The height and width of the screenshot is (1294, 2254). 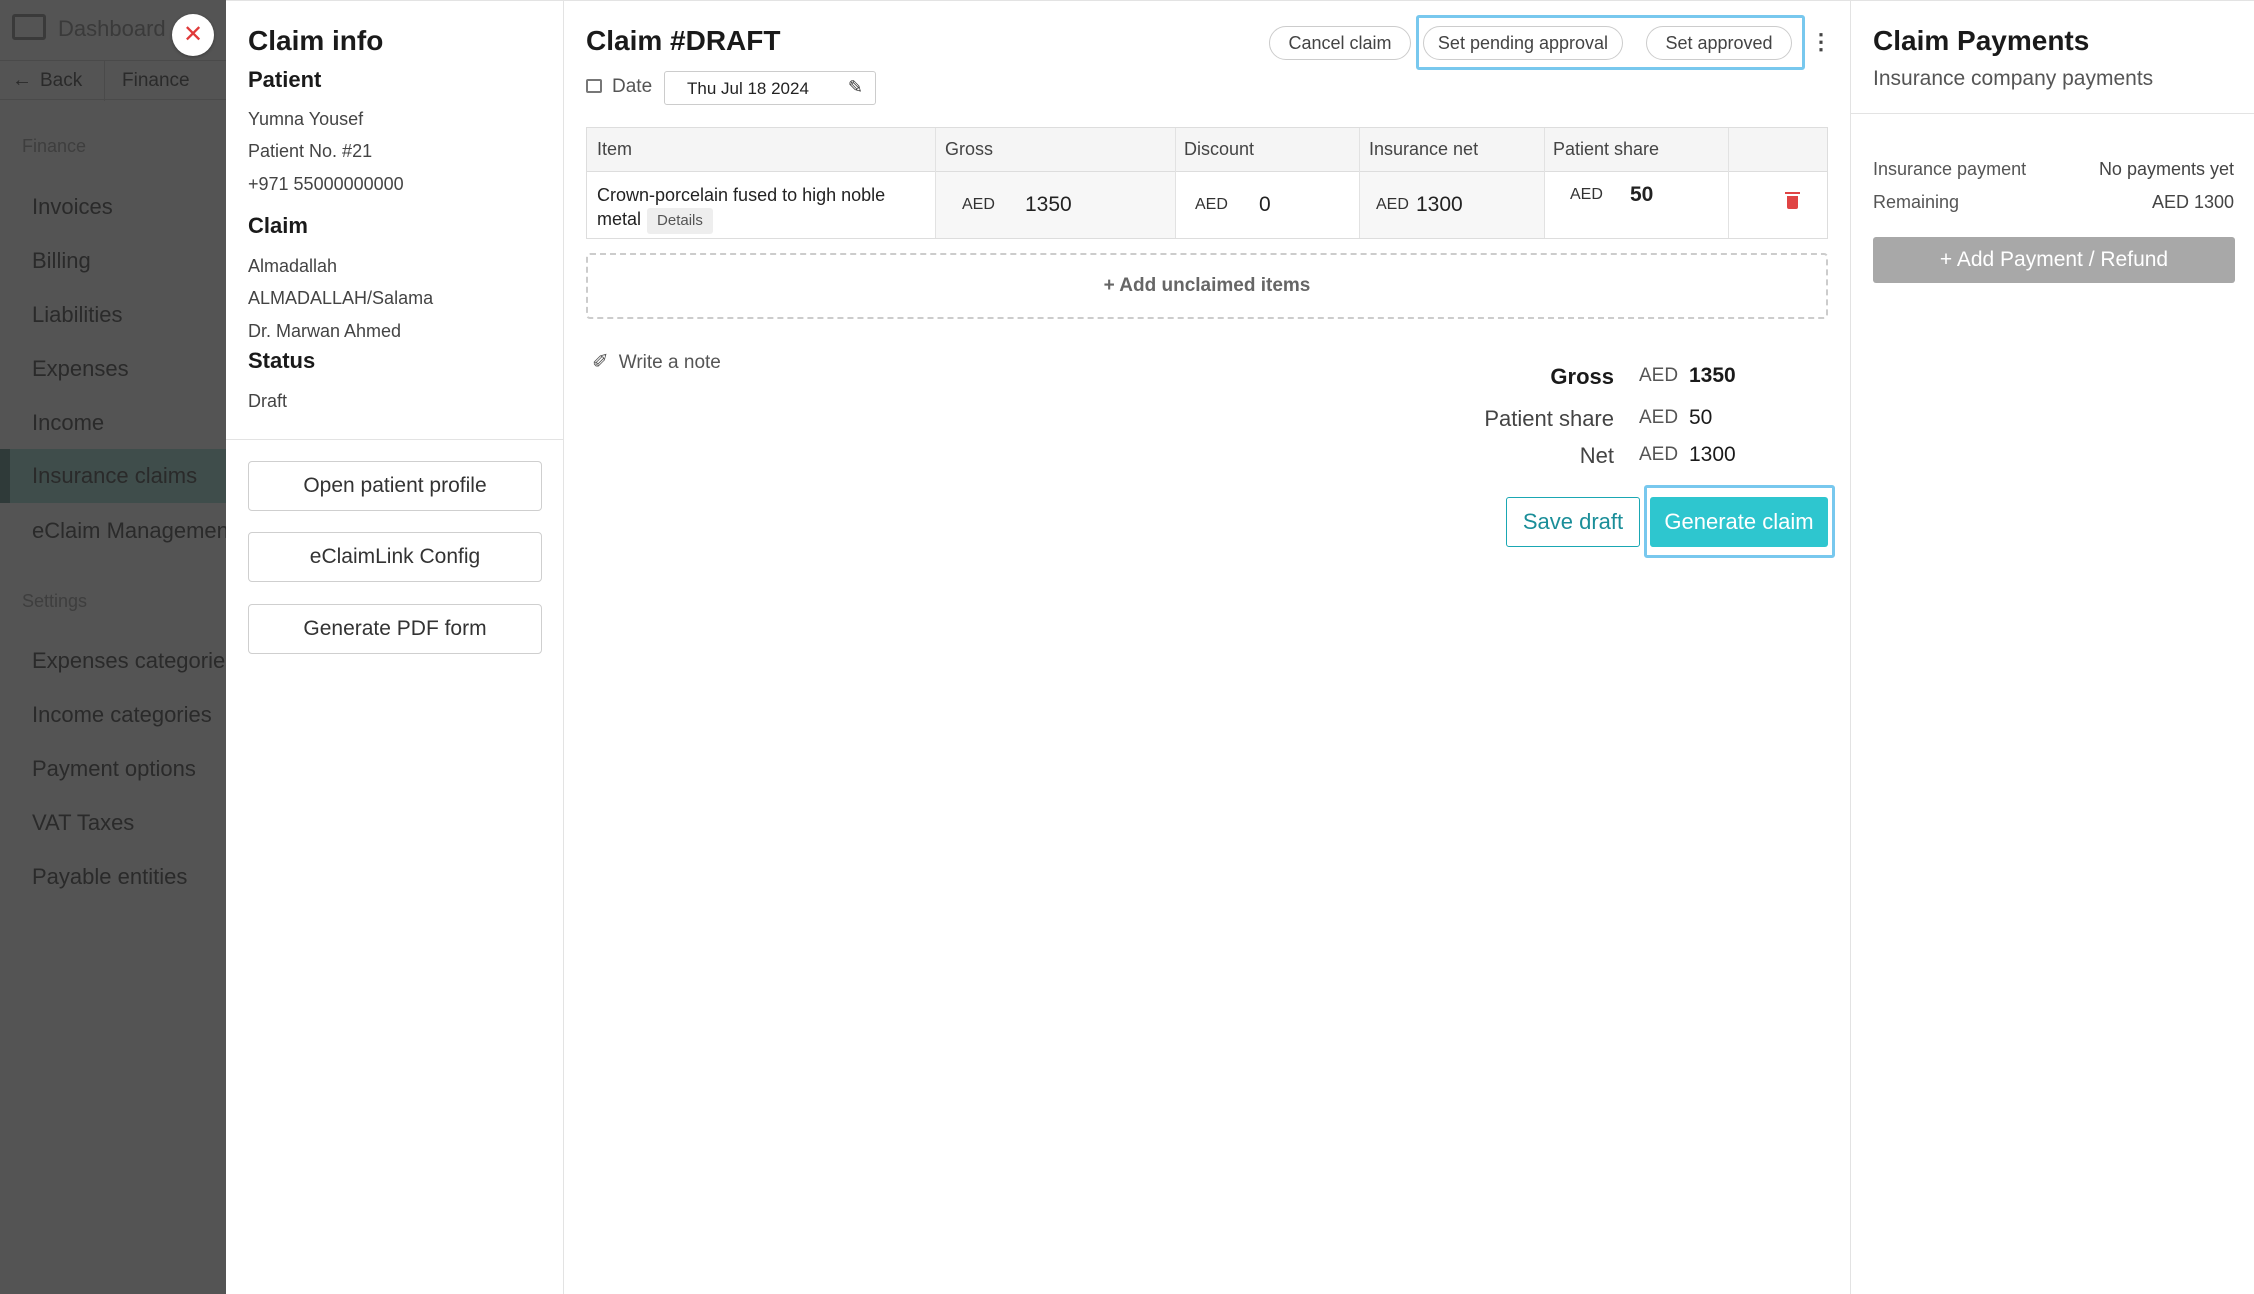 I want to click on date-value: Thu Jul 18 2024, so click(x=748, y=88).